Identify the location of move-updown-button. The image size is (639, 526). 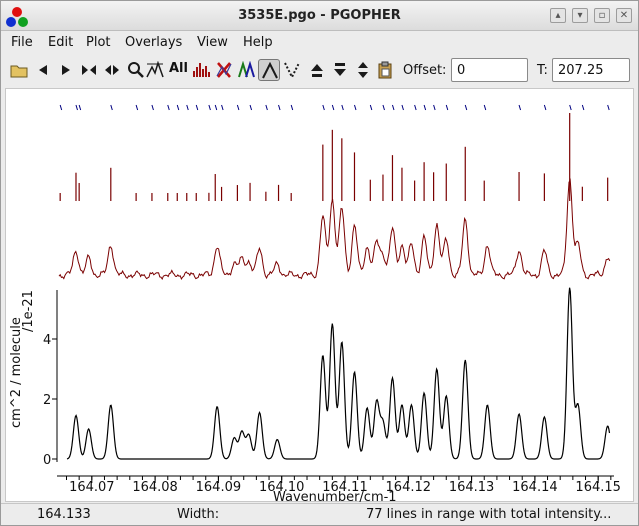
(363, 70).